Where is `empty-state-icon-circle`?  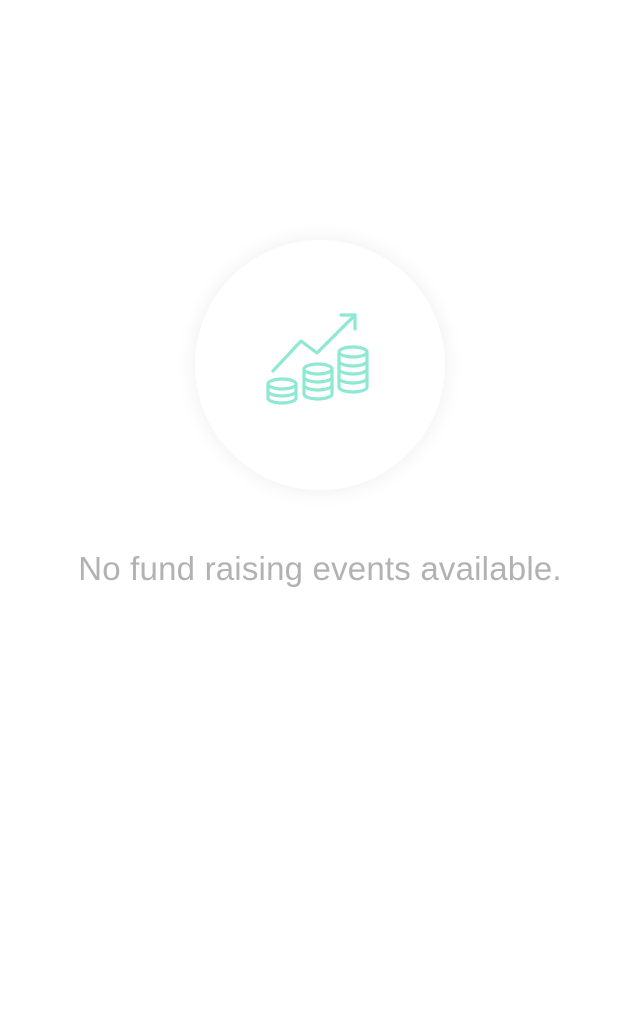 empty-state-icon-circle is located at coordinates (320, 365).